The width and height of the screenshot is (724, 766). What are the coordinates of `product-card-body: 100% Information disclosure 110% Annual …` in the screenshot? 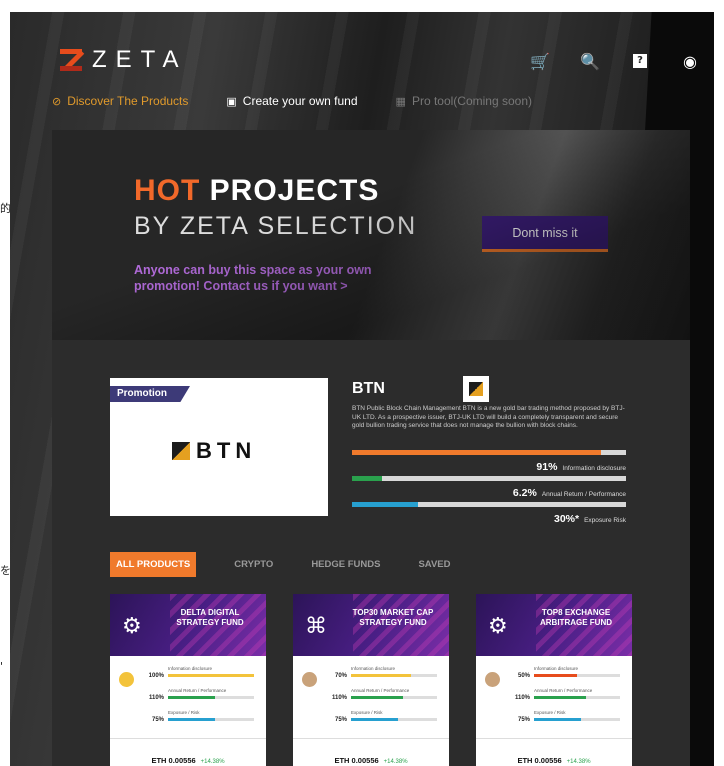 It's located at (188, 711).